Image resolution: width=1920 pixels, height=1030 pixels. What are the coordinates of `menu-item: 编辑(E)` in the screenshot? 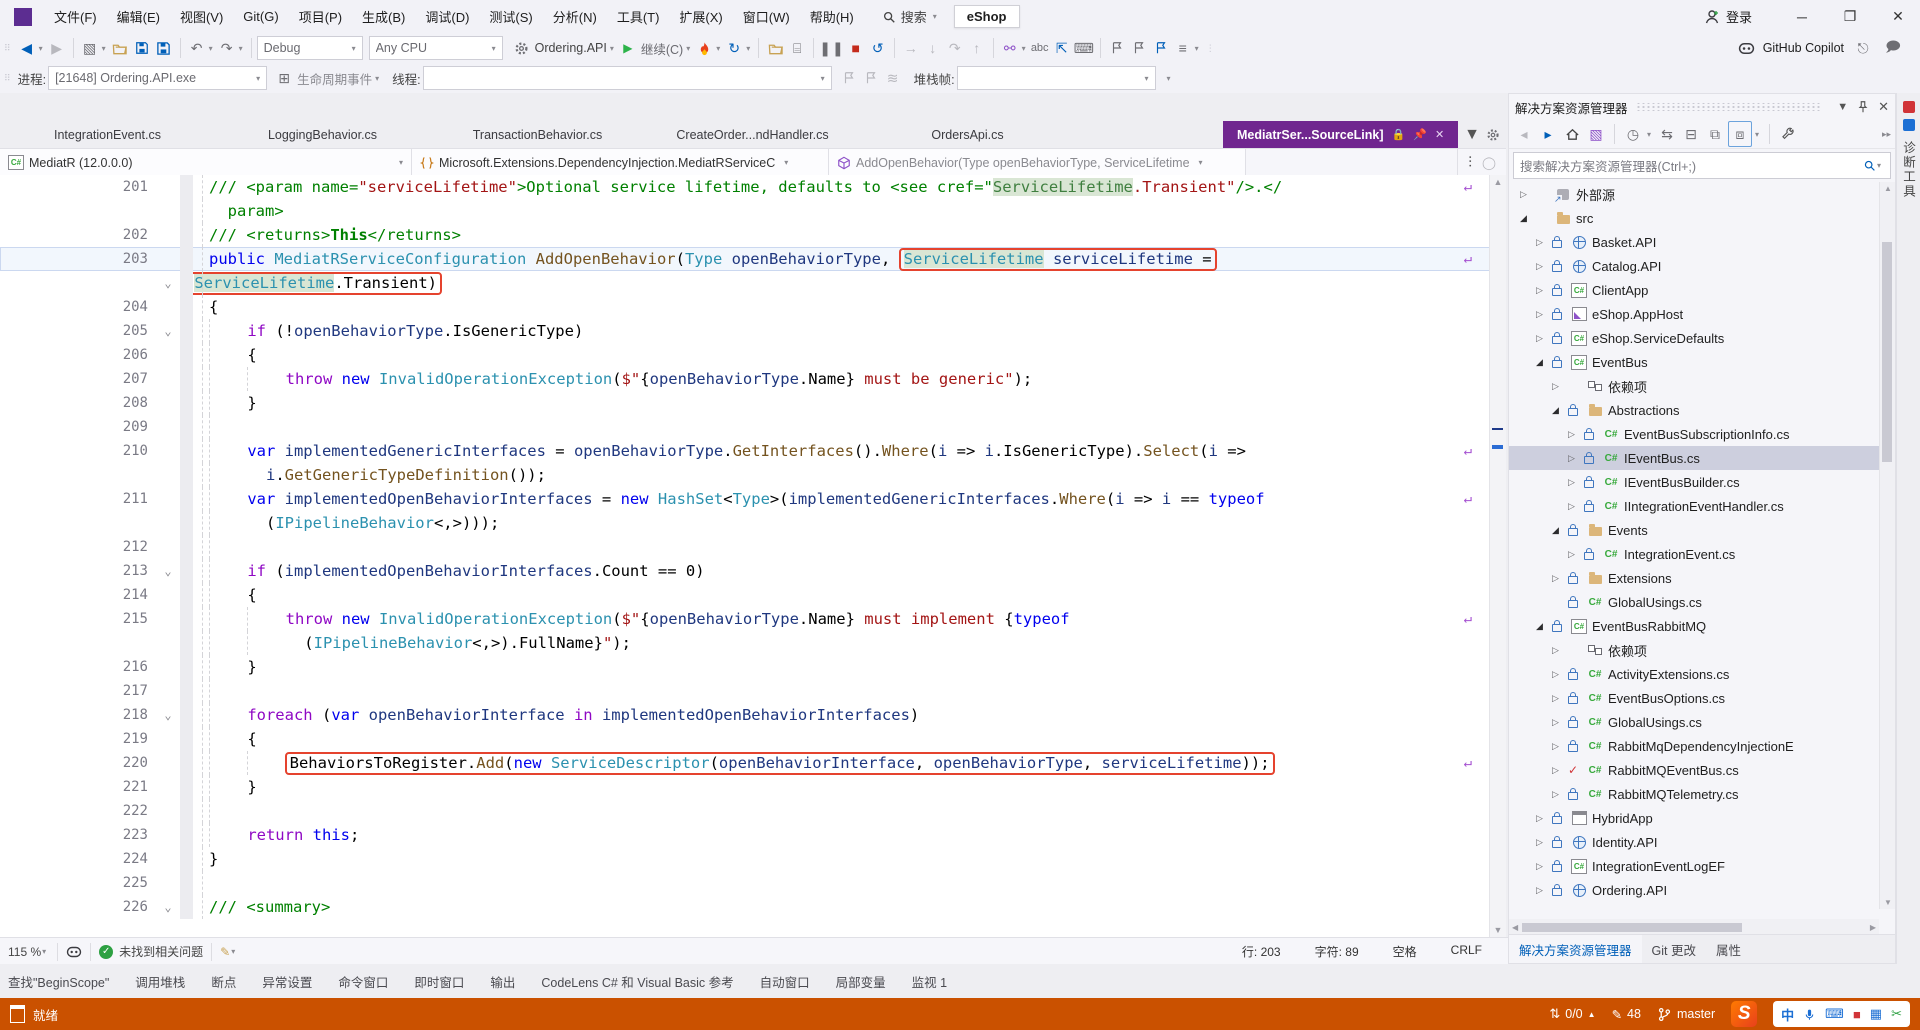 It's located at (138, 16).